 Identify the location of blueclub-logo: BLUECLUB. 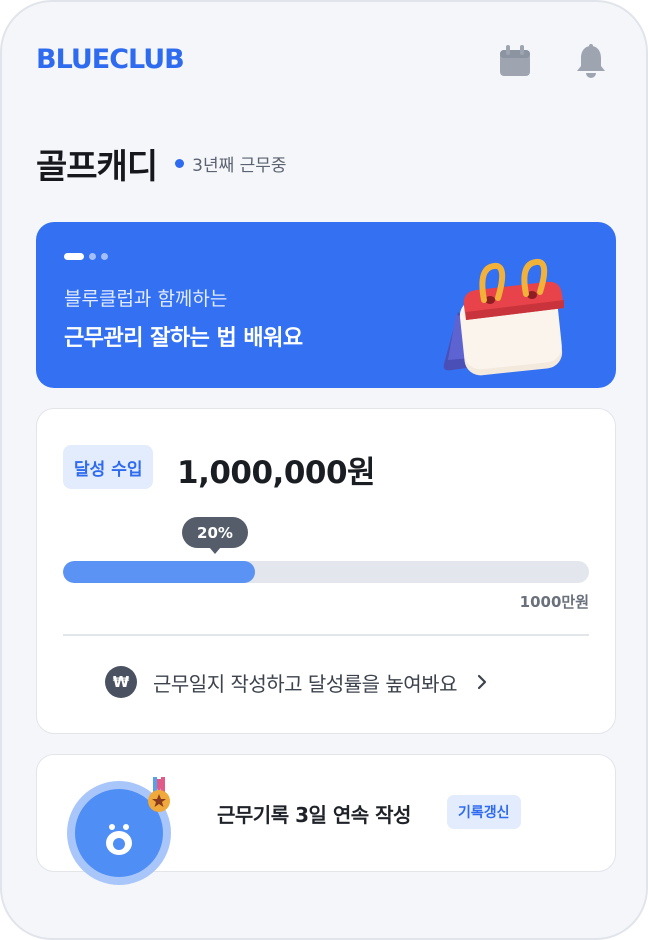
(110, 59).